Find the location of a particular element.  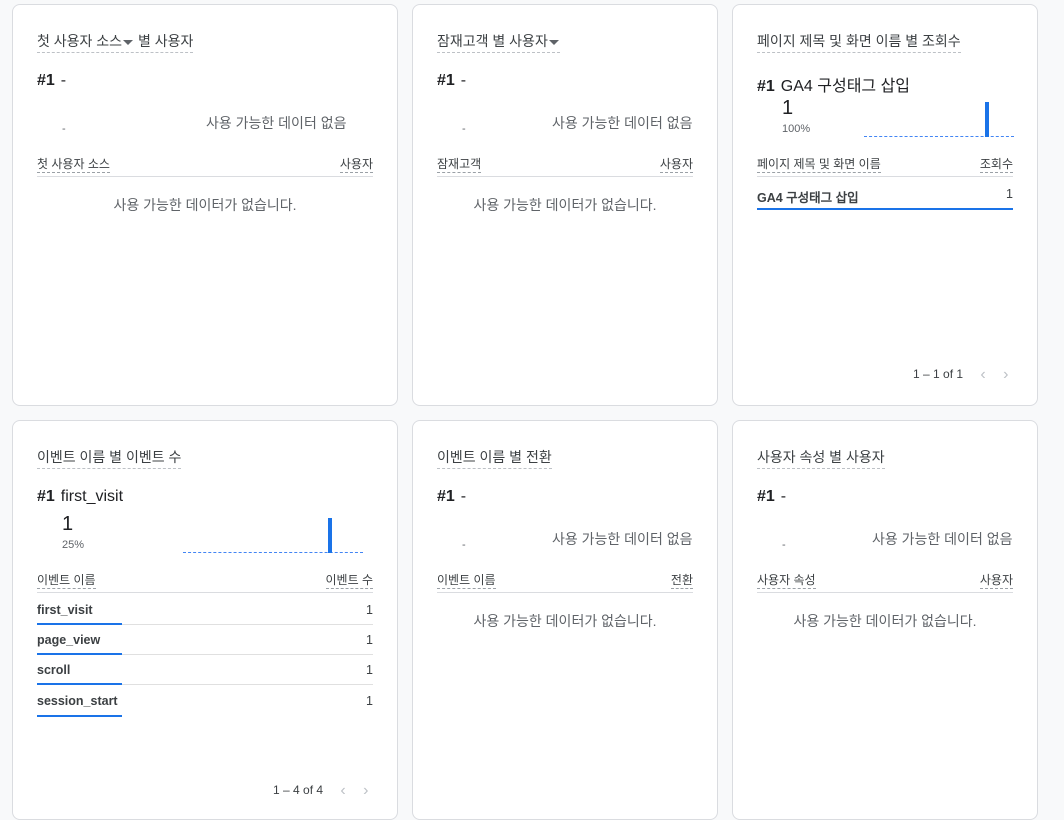

card-title-text: 페이지 제목 및 화면 이름 별 조회수 is located at coordinates (859, 41).